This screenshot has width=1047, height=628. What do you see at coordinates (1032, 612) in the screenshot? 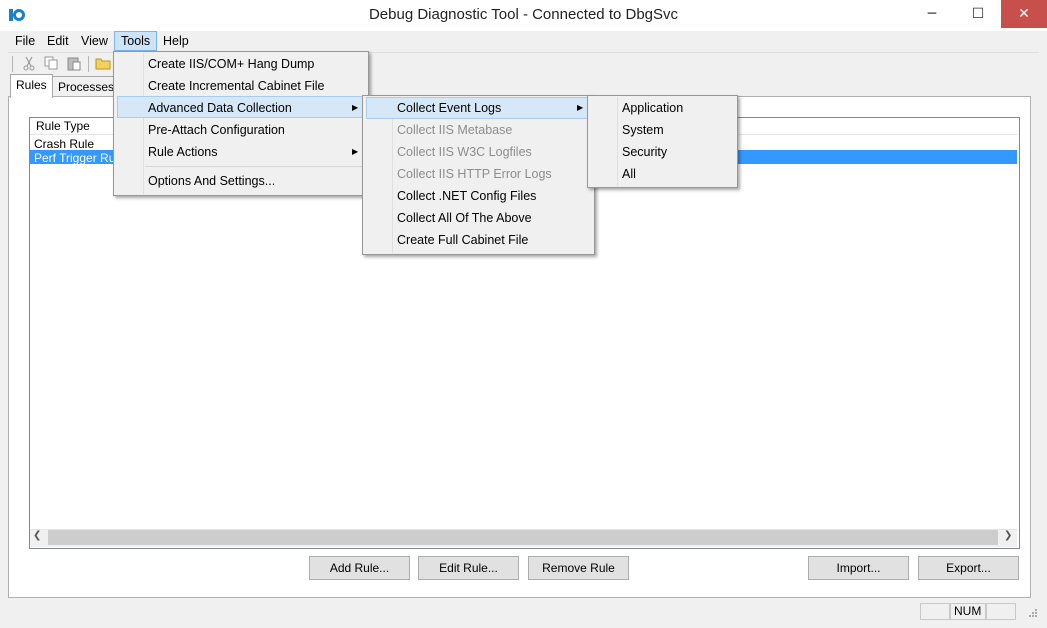
I see `resize-grip-icon` at bounding box center [1032, 612].